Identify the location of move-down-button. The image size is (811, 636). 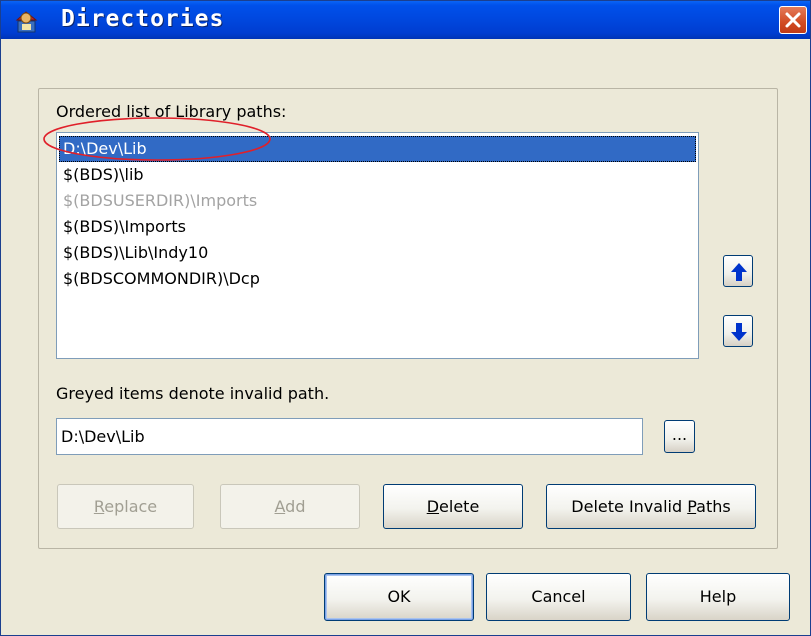
(738, 331).